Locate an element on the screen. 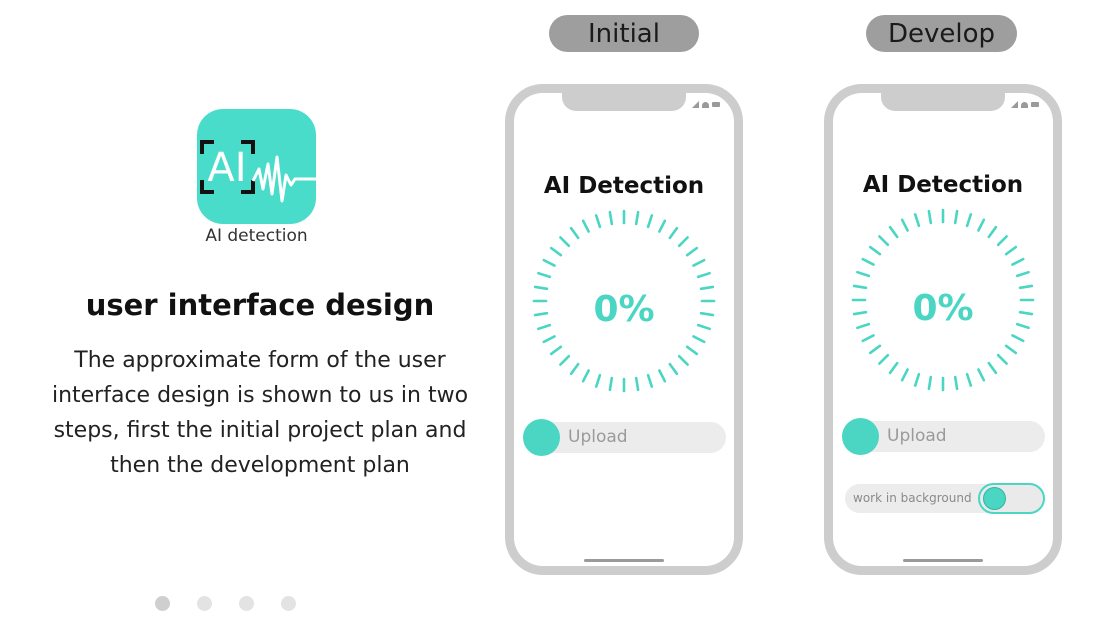 The image size is (1117, 640). work-in-background-label: work in background is located at coordinates (912, 498).